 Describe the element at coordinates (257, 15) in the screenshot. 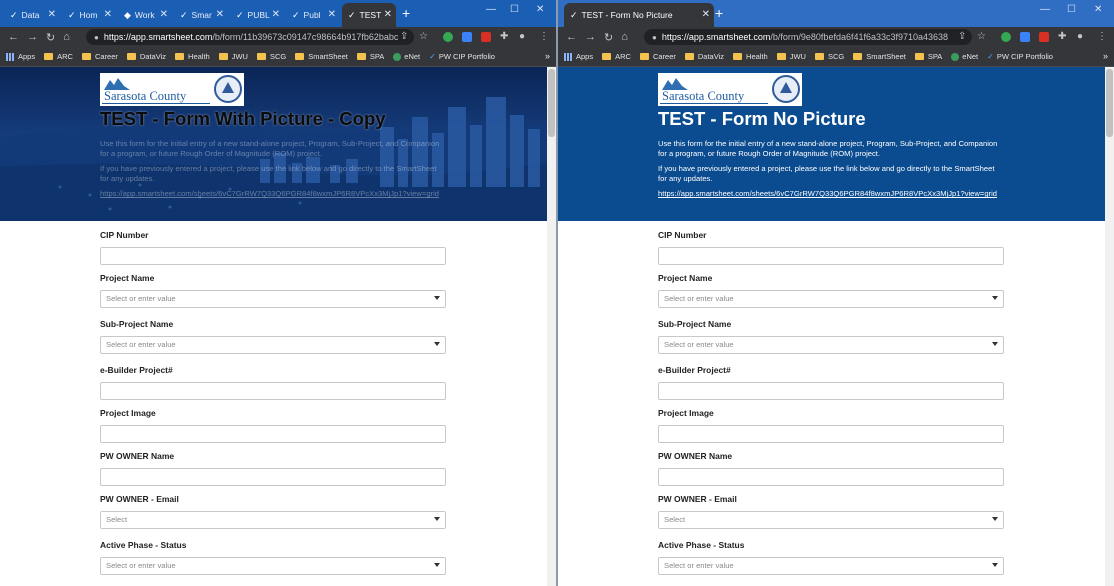

I see `tab-public-1: ✓ PUBL ✕` at that location.